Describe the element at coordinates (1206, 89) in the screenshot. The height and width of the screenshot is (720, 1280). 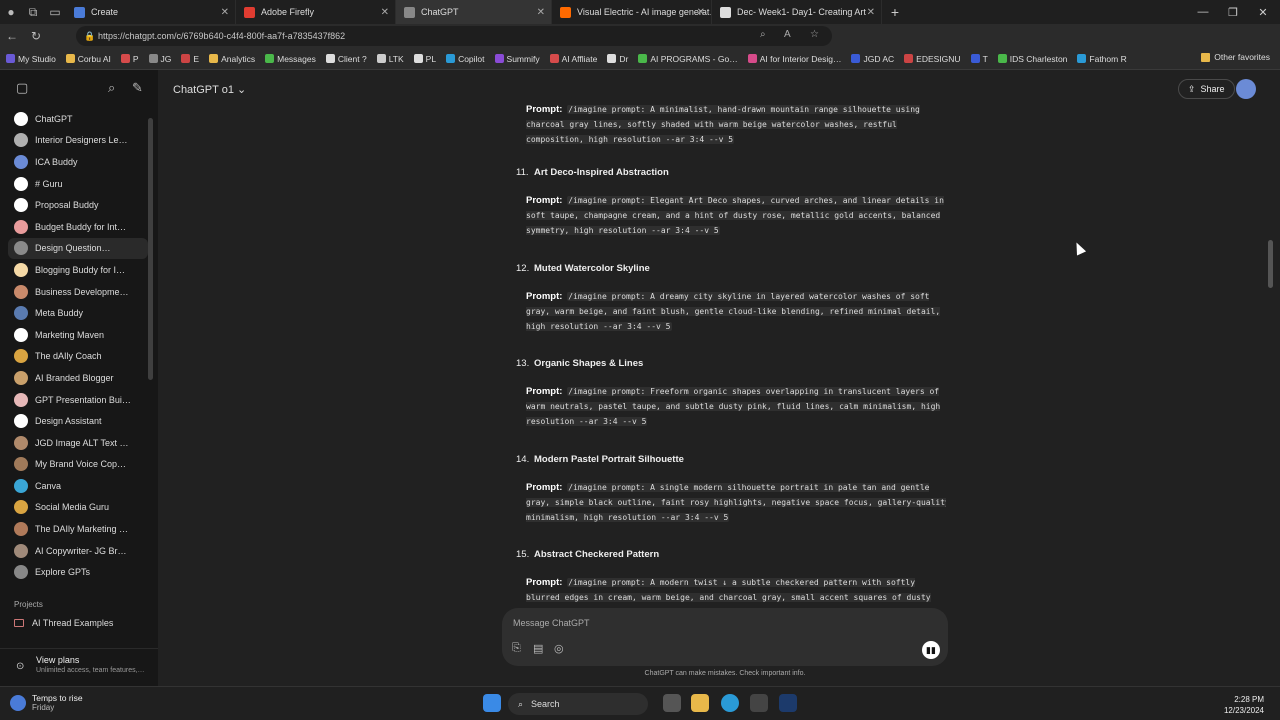
I see `share-button: ⇪ Share` at that location.